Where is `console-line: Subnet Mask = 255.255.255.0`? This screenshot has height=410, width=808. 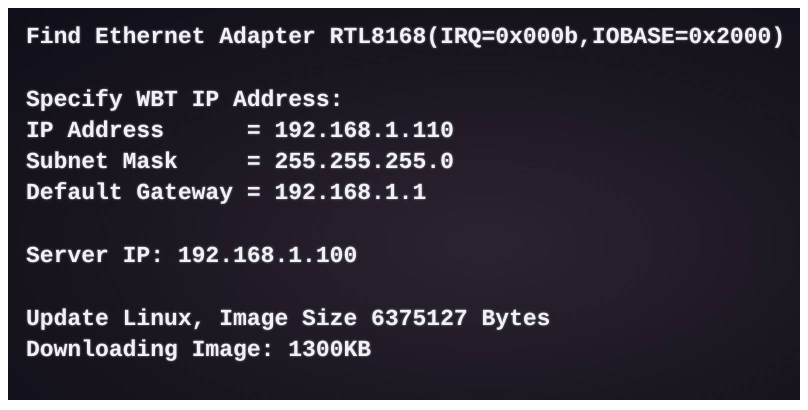
console-line: Subnet Mask = 255.255.255.0 is located at coordinates (240, 162).